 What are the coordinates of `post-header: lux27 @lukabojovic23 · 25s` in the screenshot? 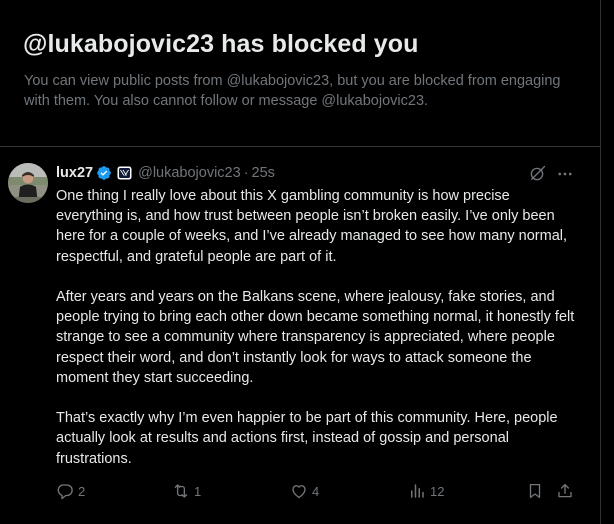 It's located at (165, 173).